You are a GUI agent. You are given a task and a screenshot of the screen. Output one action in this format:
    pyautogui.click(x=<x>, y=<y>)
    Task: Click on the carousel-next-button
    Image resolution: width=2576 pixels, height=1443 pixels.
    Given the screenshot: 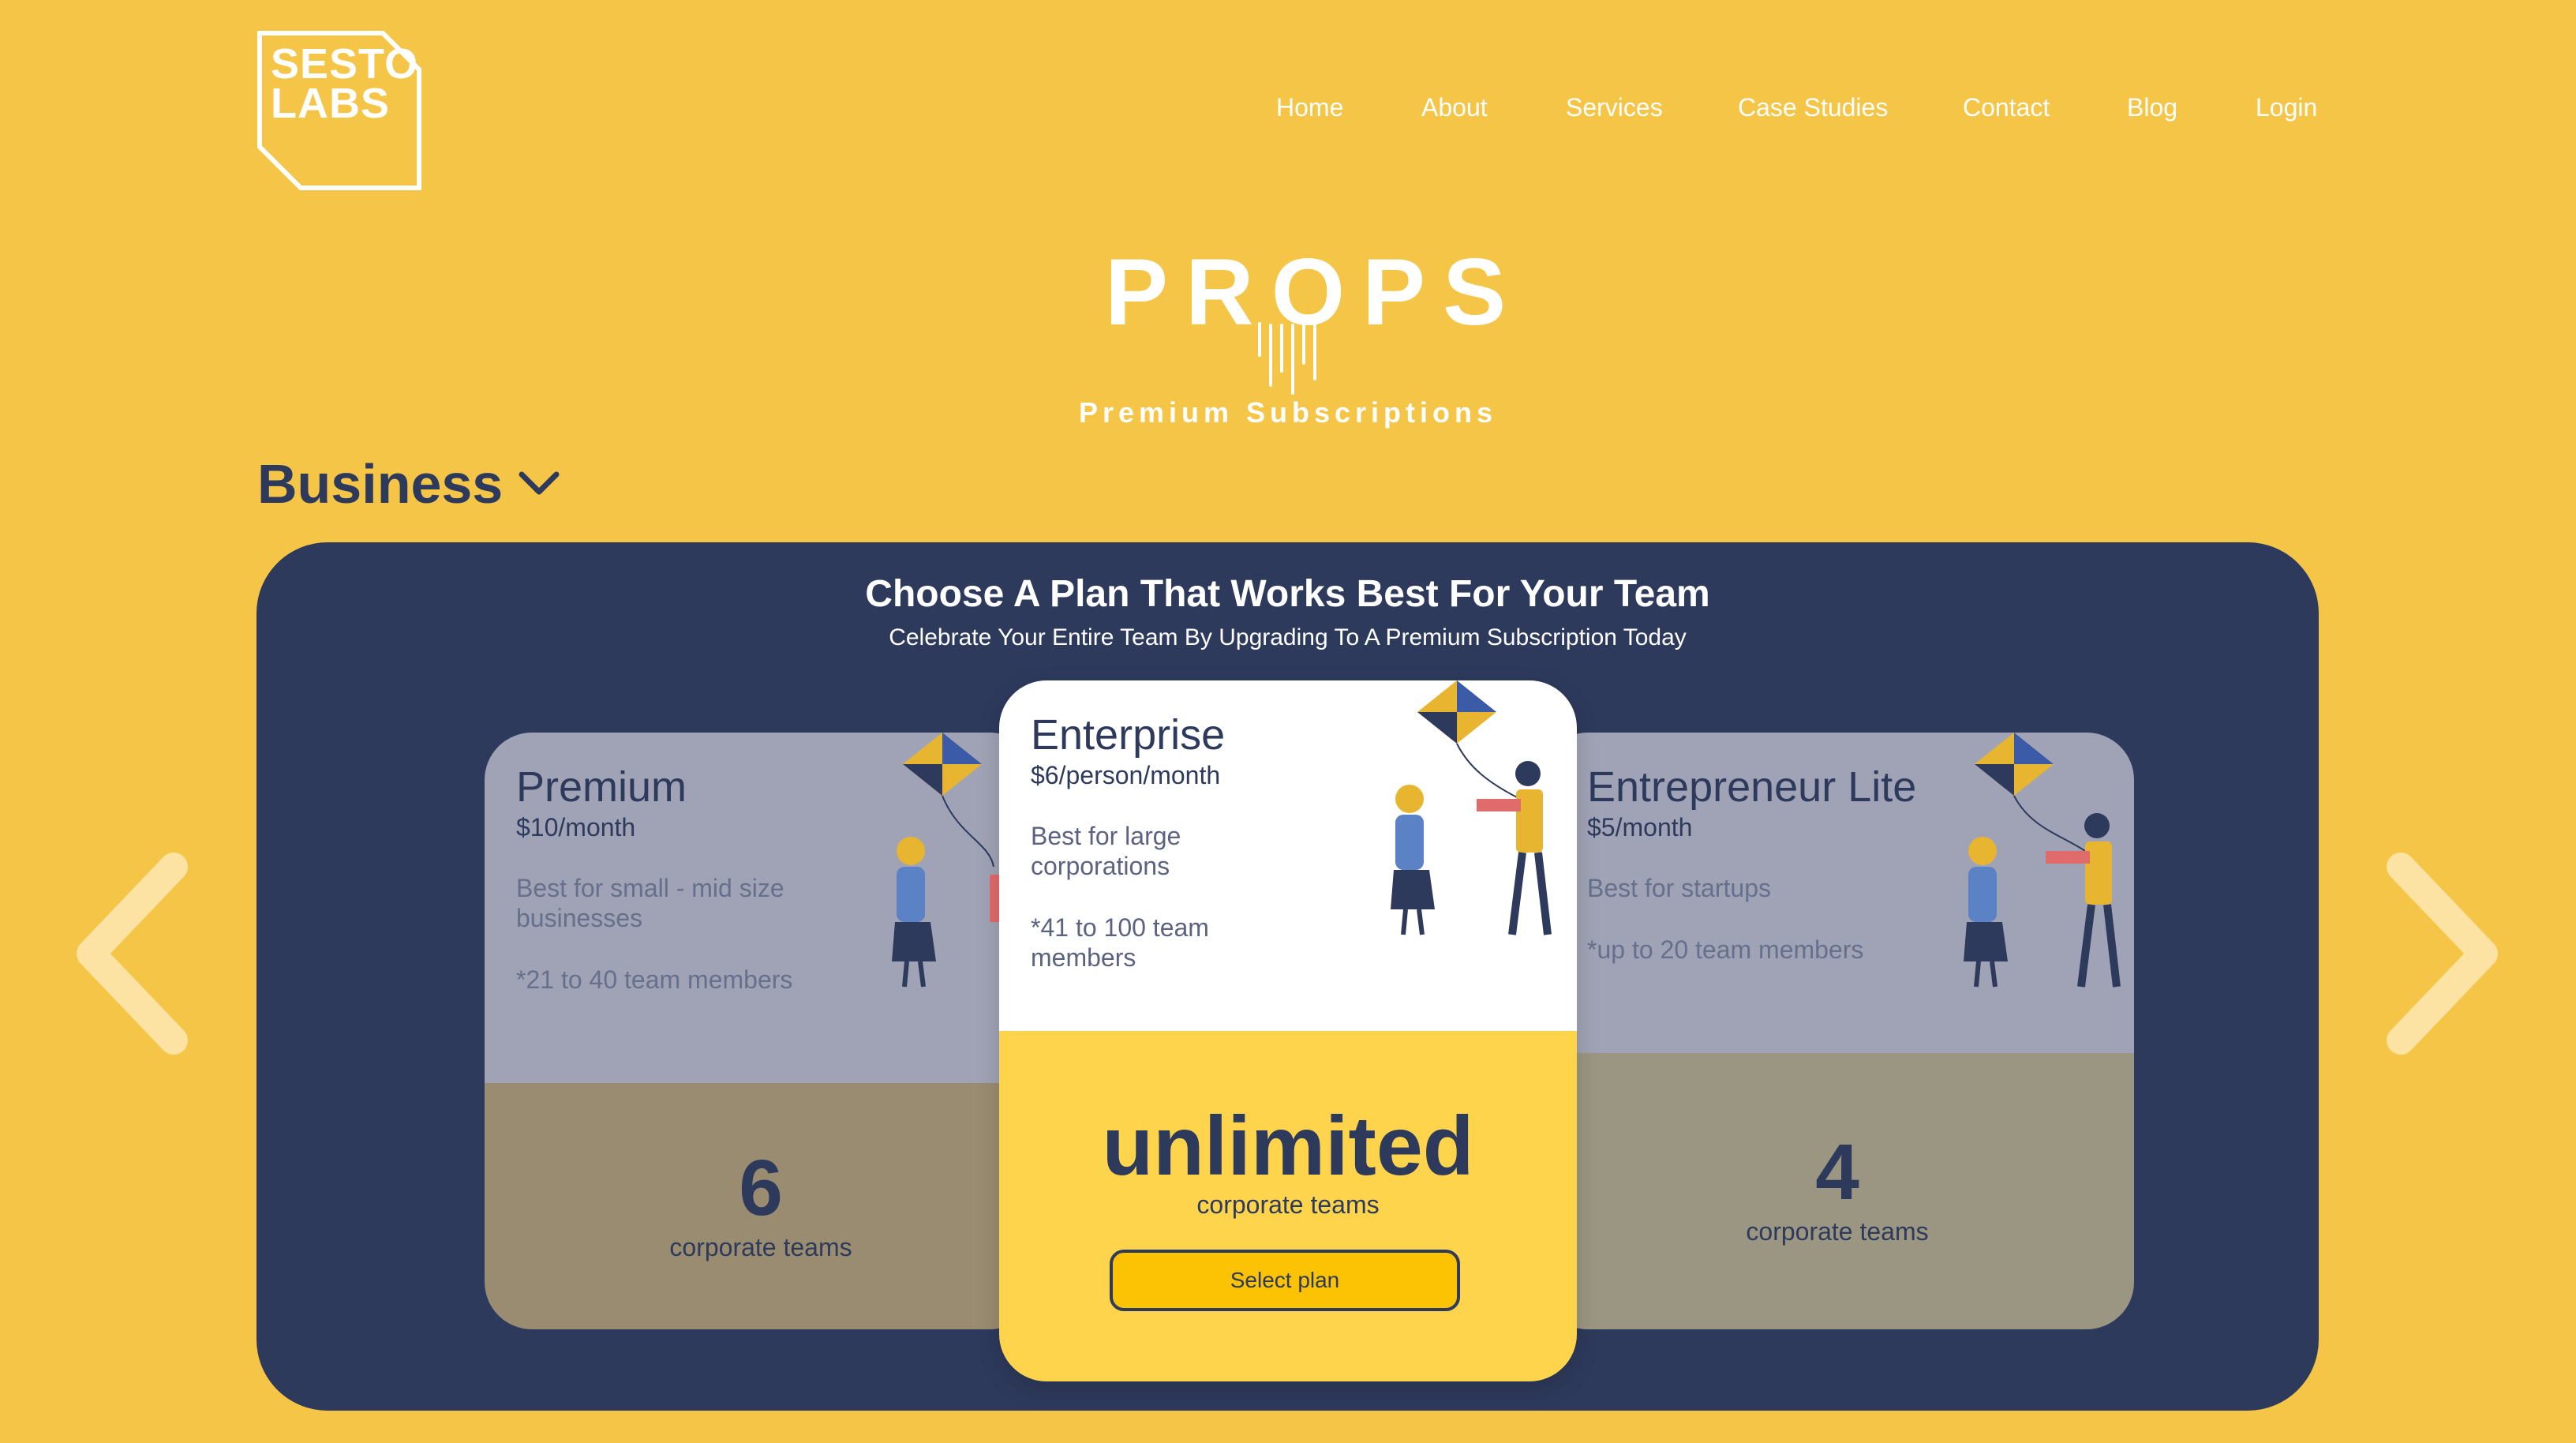 What is the action you would take?
    pyautogui.click(x=2440, y=953)
    